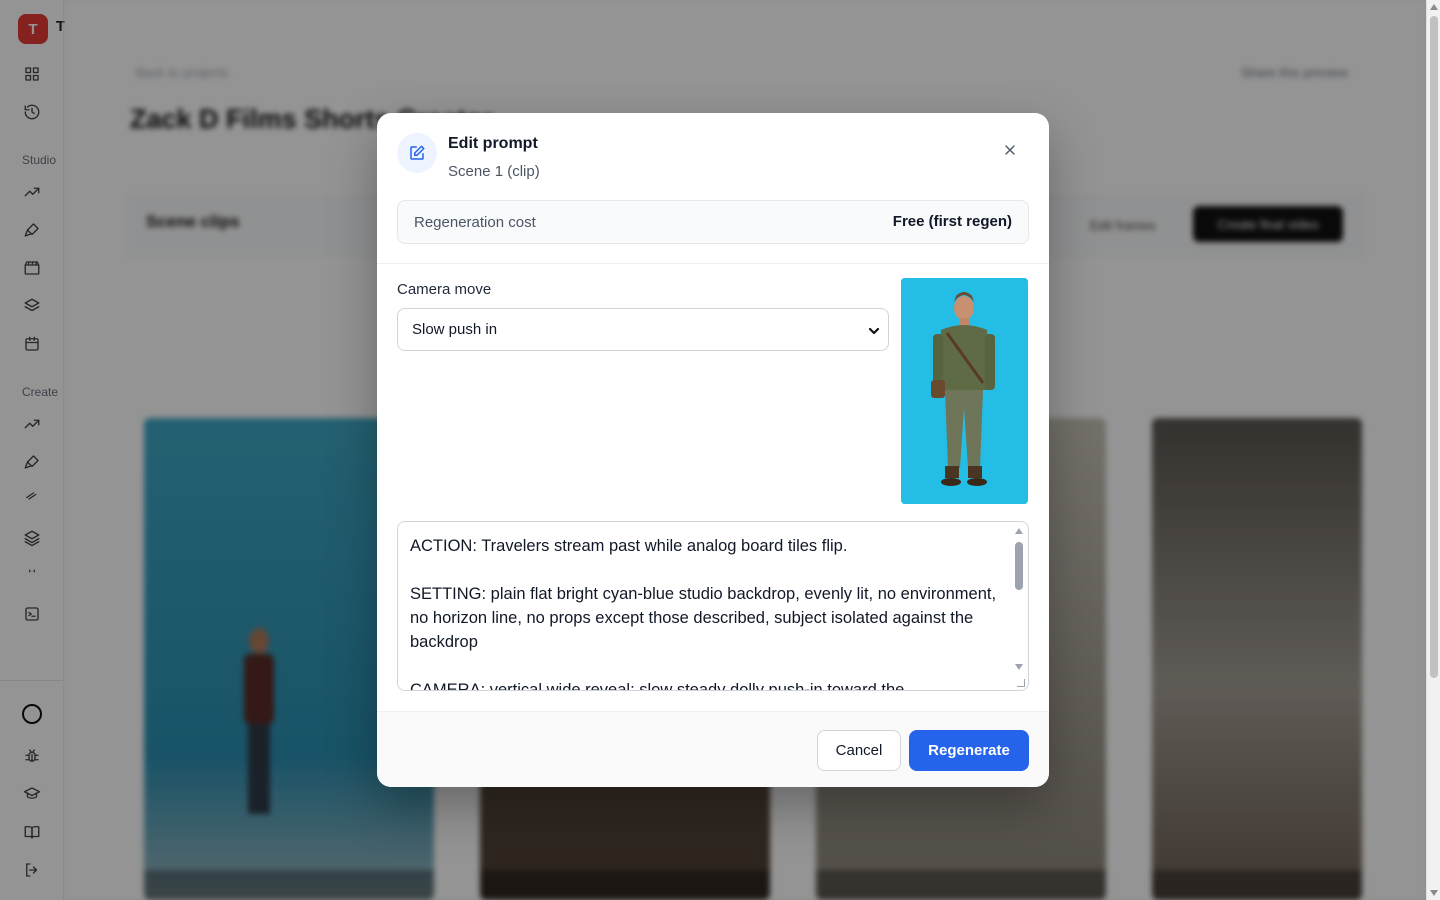 The image size is (1440, 900). I want to click on cost-value: Free (first regen), so click(952, 221).